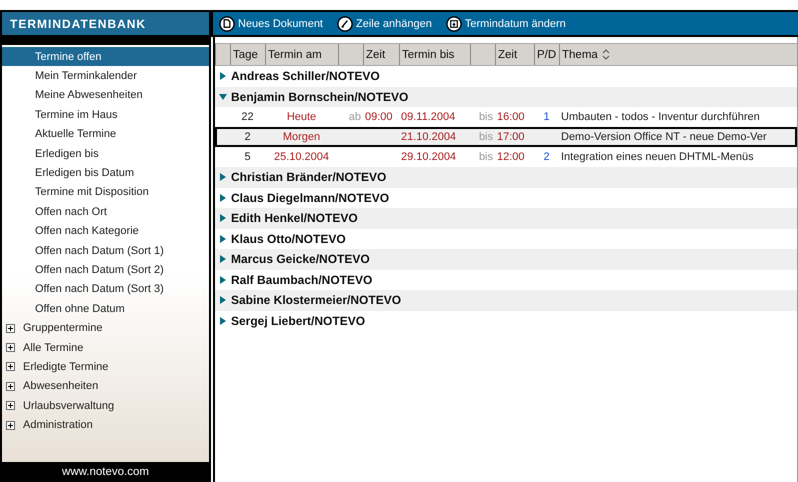 The image size is (798, 482). I want to click on sidebar-folder-item: Urlaubsverwaltung, so click(105, 406).